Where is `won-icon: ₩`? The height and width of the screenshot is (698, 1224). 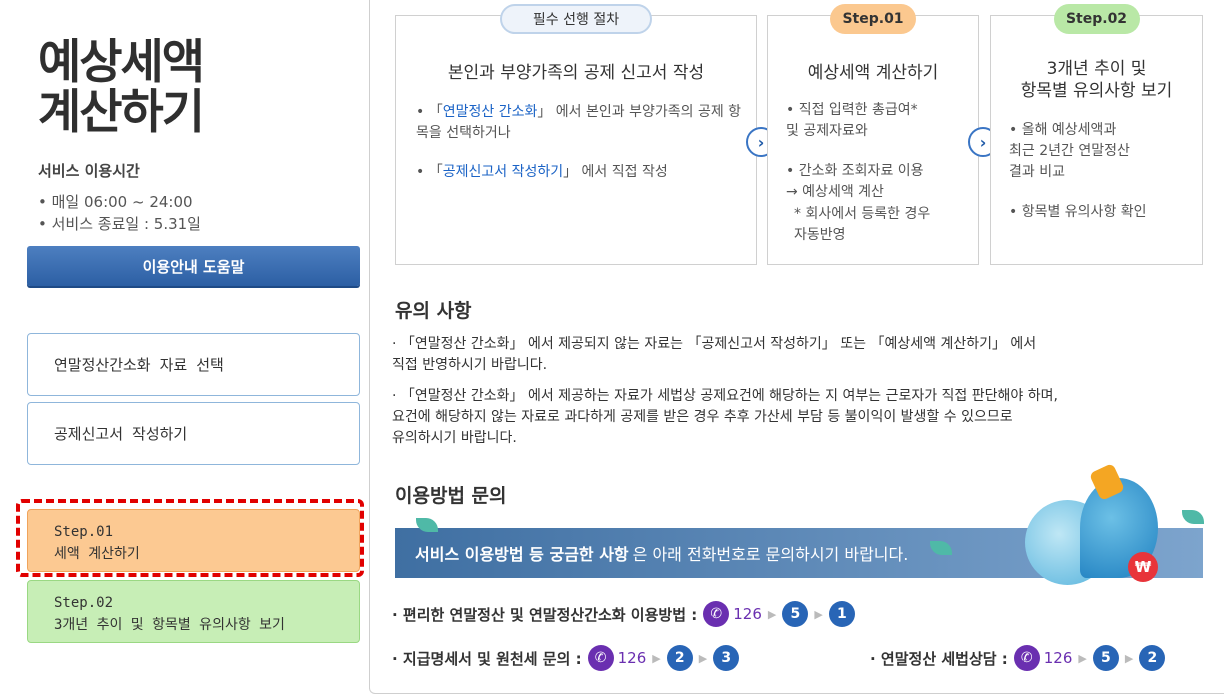 won-icon: ₩ is located at coordinates (1143, 567).